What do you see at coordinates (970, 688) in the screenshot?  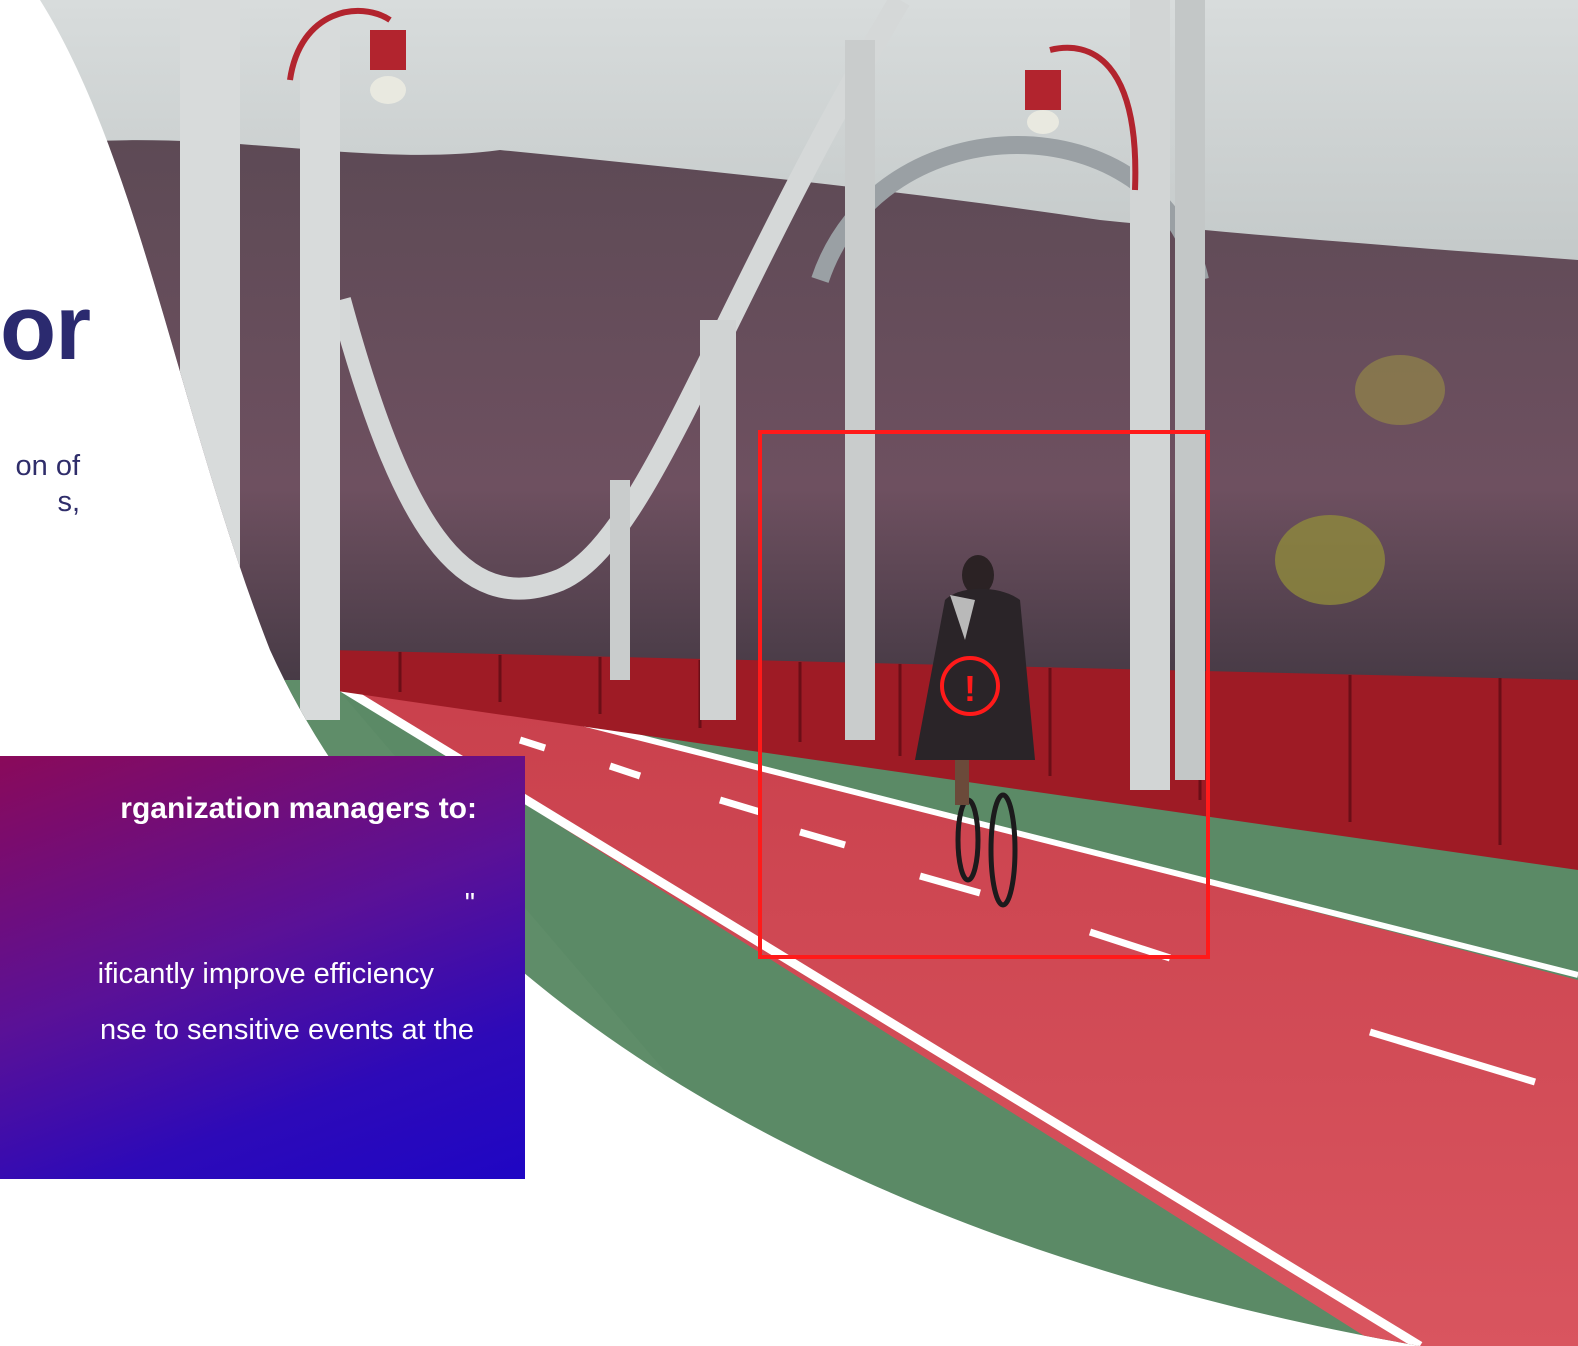 I see `alert-symbol: !` at bounding box center [970, 688].